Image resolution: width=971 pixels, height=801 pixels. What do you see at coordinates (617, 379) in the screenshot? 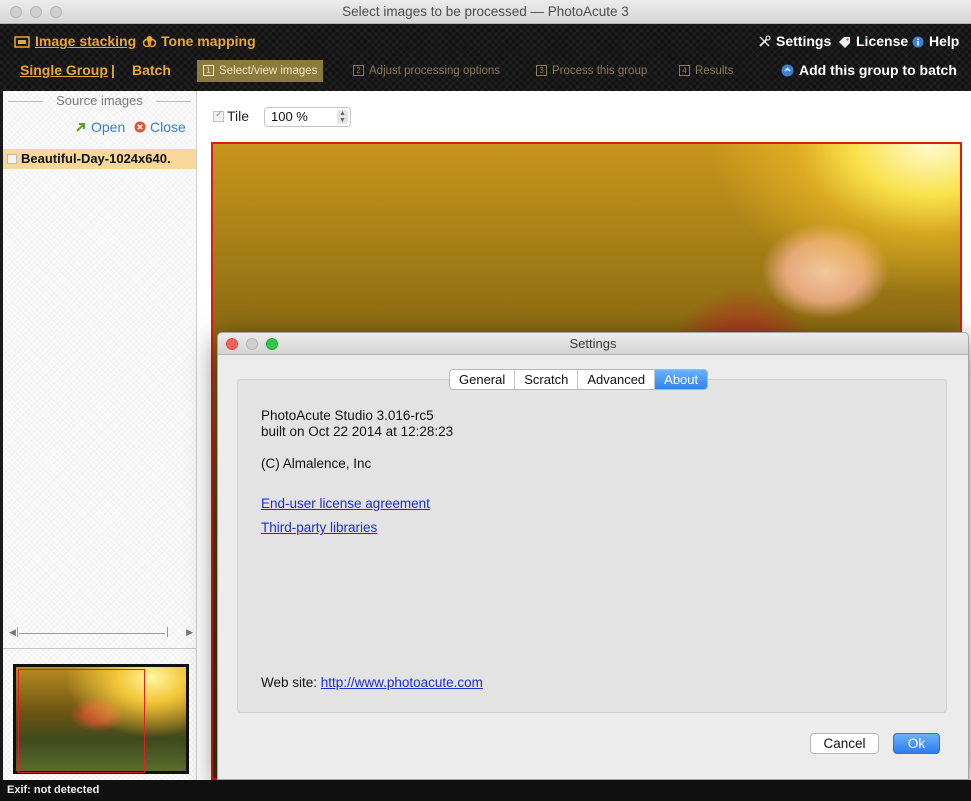
I see `tab-advanced: Advanced` at bounding box center [617, 379].